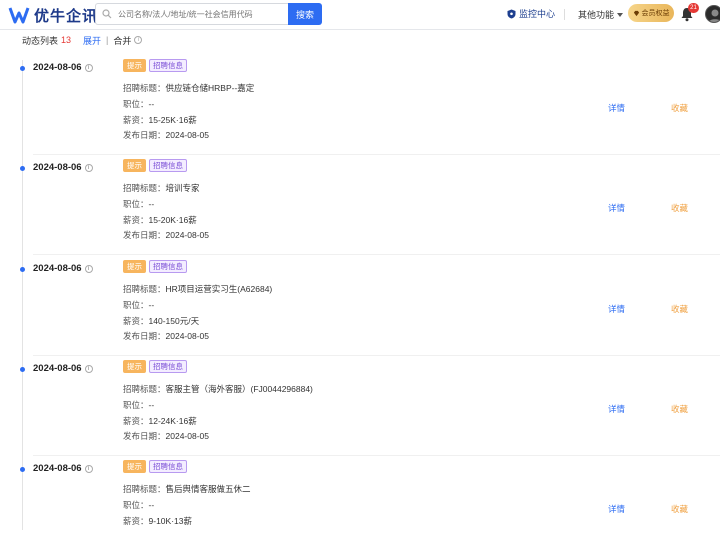 The image size is (720, 558). I want to click on salary-field: 薪资：12-24K·16薪, so click(160, 421).